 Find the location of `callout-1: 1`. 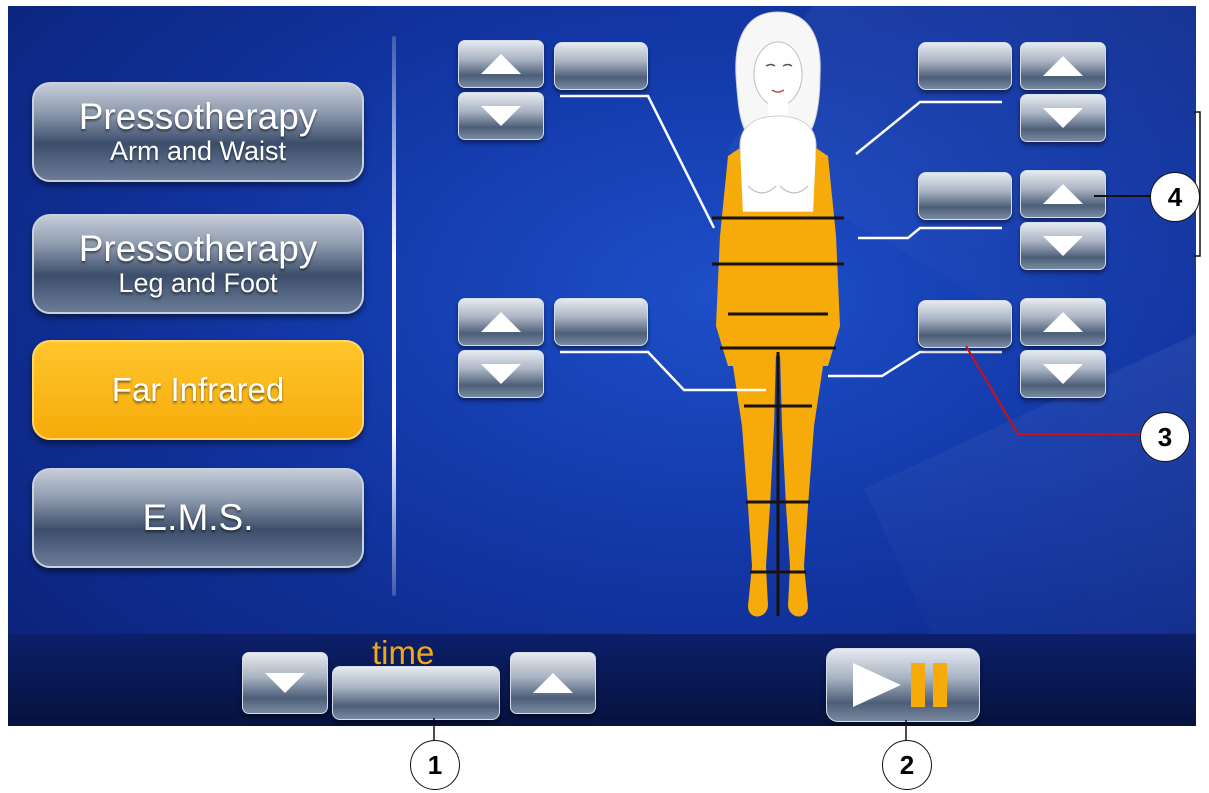

callout-1: 1 is located at coordinates (435, 765).